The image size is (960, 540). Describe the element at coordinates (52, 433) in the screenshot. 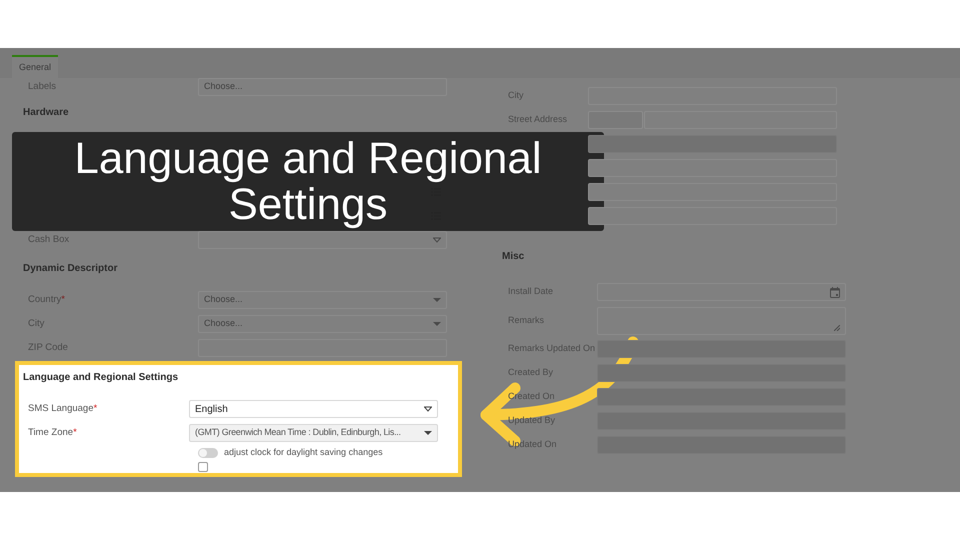

I see `field-label: Time Zone*` at that location.